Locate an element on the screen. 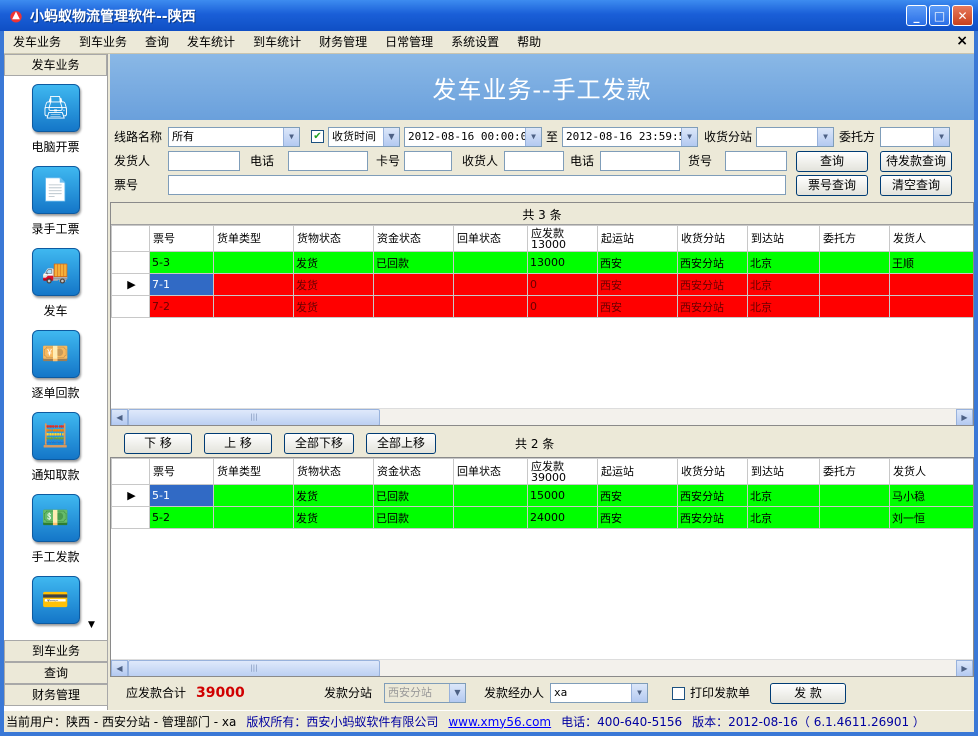 Image resolution: width=978 pixels, height=736 pixels. receiver-input is located at coordinates (534, 161).